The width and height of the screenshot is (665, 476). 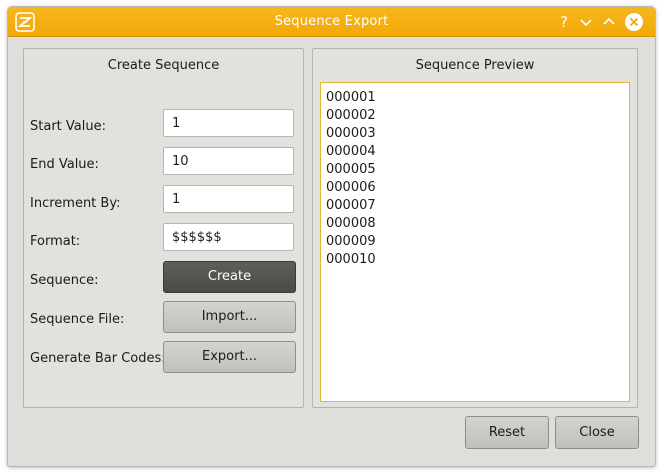 I want to click on generate-barcodes-label: Generate Bar Codes:, so click(x=98, y=358).